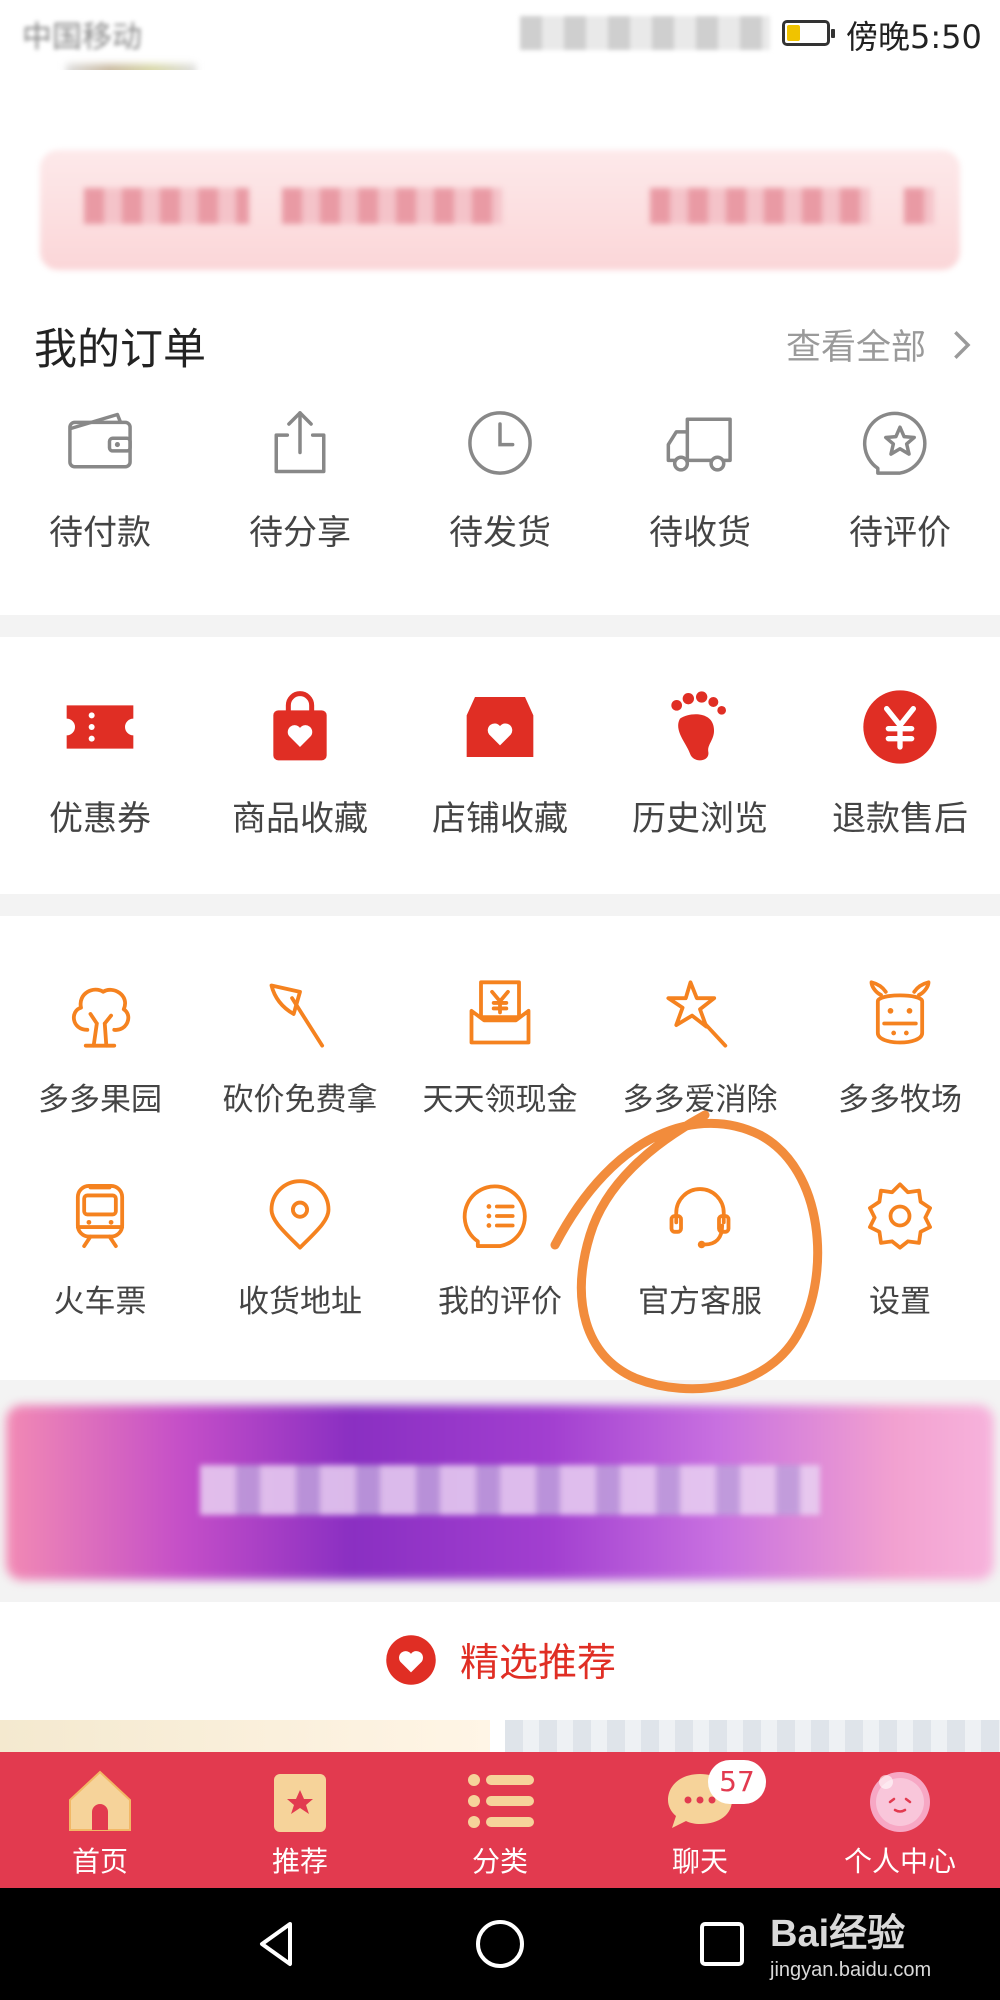 The height and width of the screenshot is (2000, 1000). What do you see at coordinates (100, 727) in the screenshot?
I see `coupon-icon` at bounding box center [100, 727].